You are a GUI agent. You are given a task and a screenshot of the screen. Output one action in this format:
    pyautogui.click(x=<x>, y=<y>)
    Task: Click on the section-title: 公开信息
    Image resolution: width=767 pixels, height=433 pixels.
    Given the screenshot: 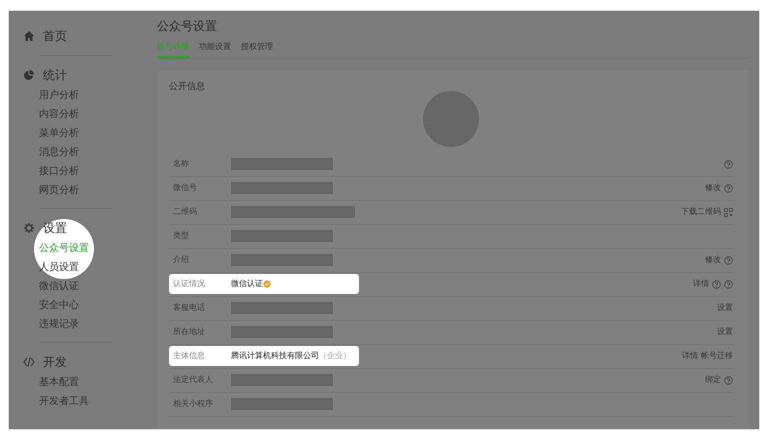 What is the action you would take?
    pyautogui.click(x=187, y=87)
    